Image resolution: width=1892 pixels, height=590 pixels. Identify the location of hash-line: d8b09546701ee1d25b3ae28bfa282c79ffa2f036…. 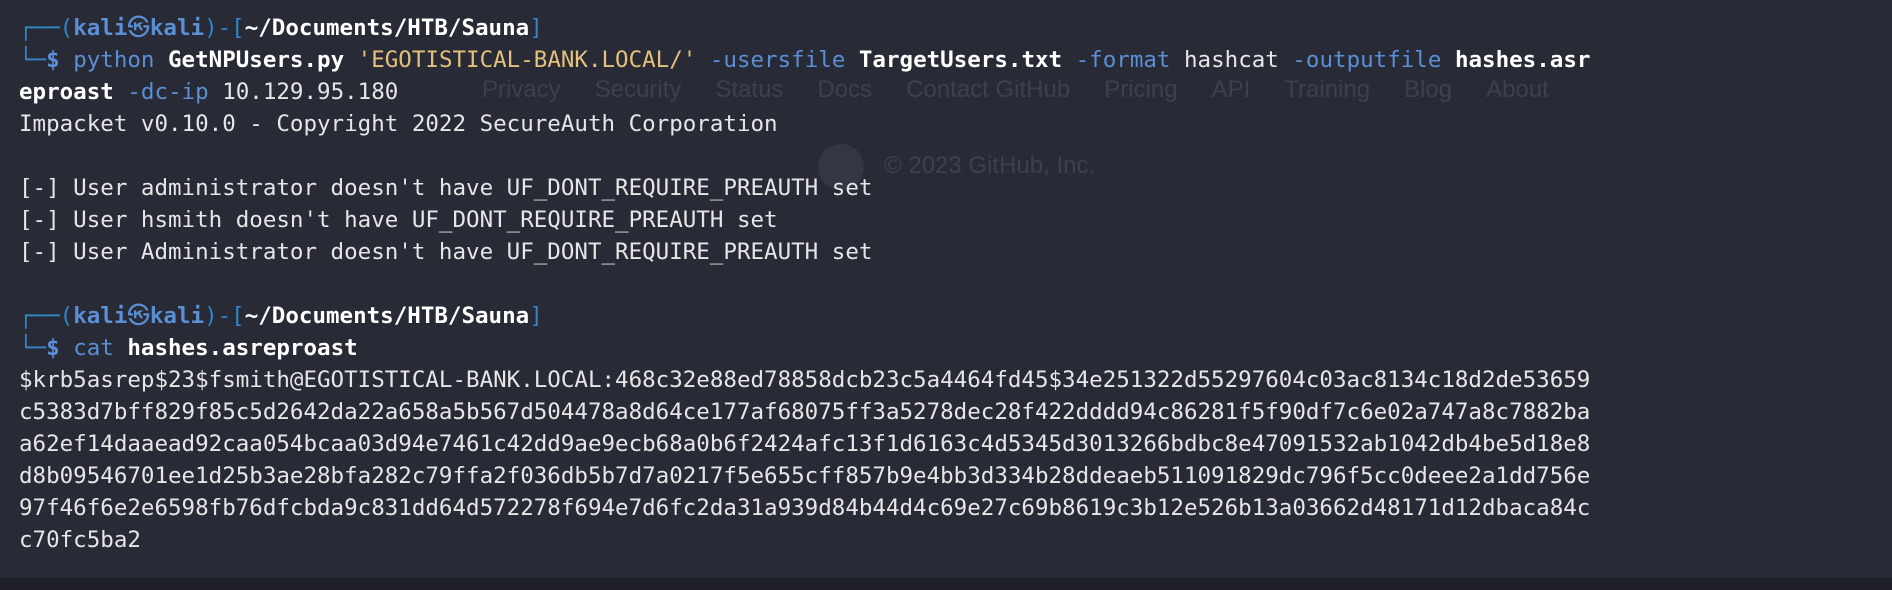
(805, 476).